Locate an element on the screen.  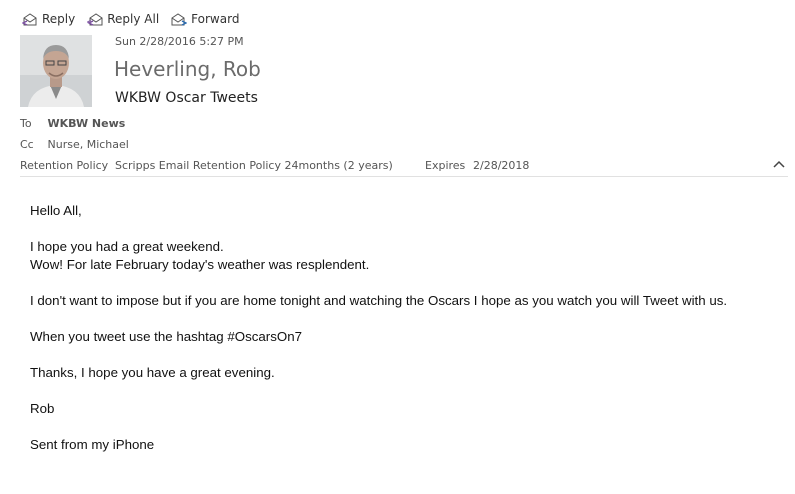
header-divider is located at coordinates (404, 176).